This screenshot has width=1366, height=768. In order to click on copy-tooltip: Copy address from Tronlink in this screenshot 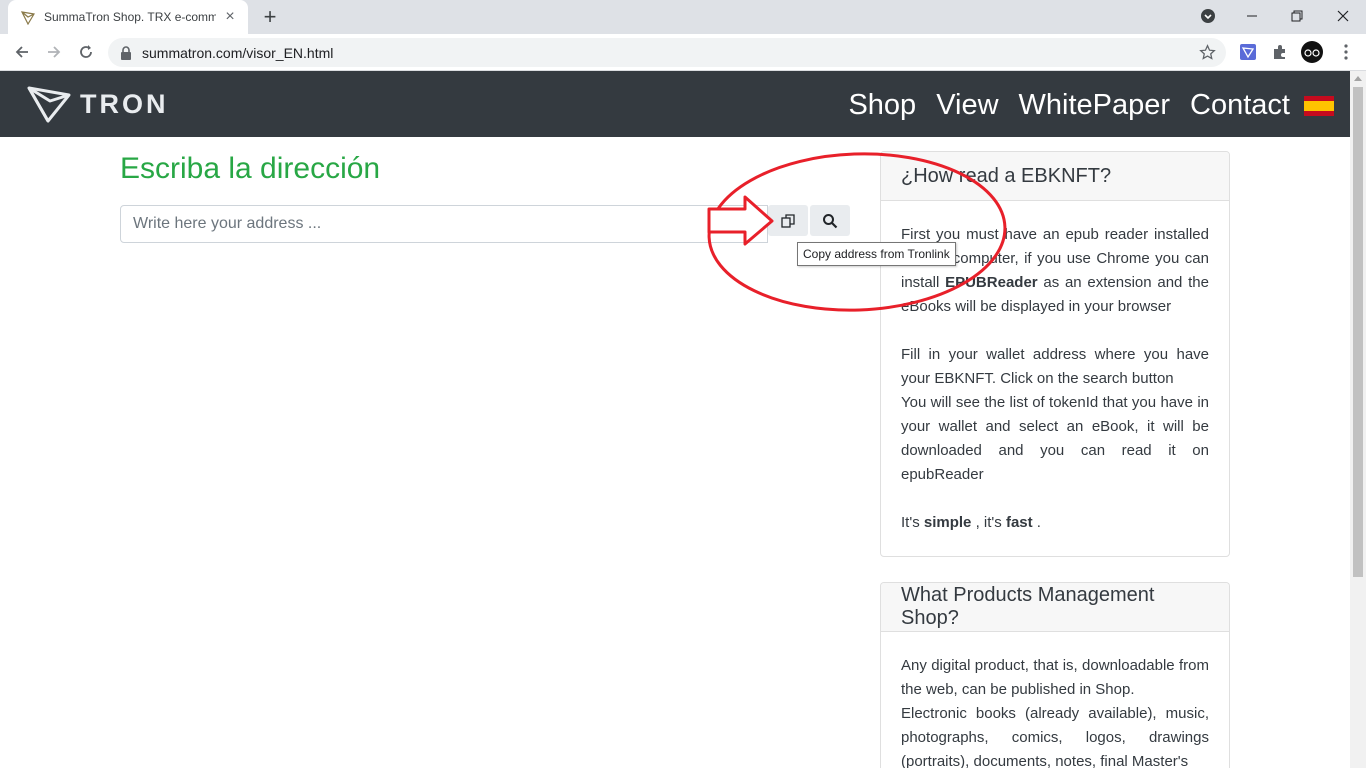, I will do `click(876, 254)`.